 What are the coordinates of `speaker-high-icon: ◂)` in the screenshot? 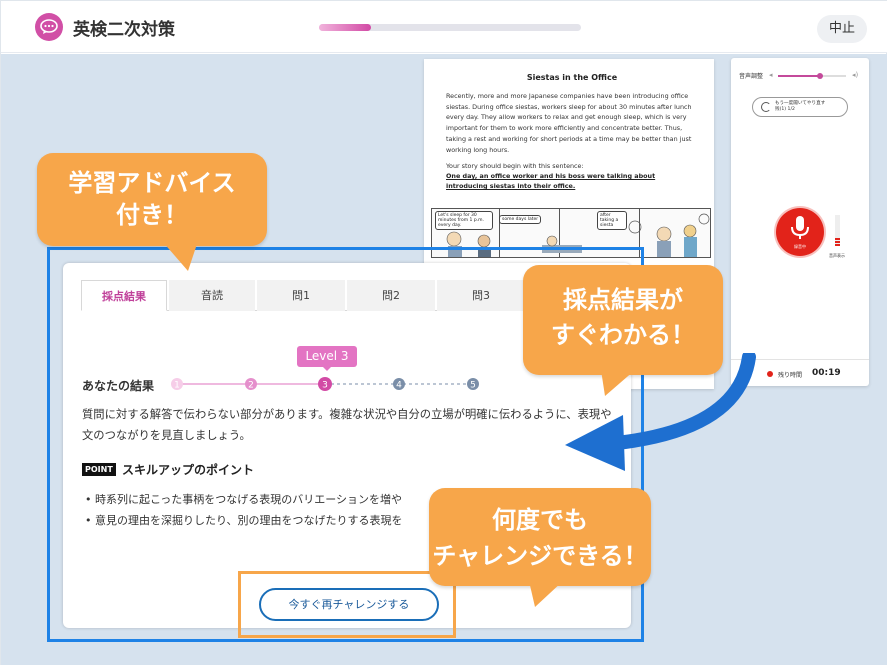 It's located at (855, 75).